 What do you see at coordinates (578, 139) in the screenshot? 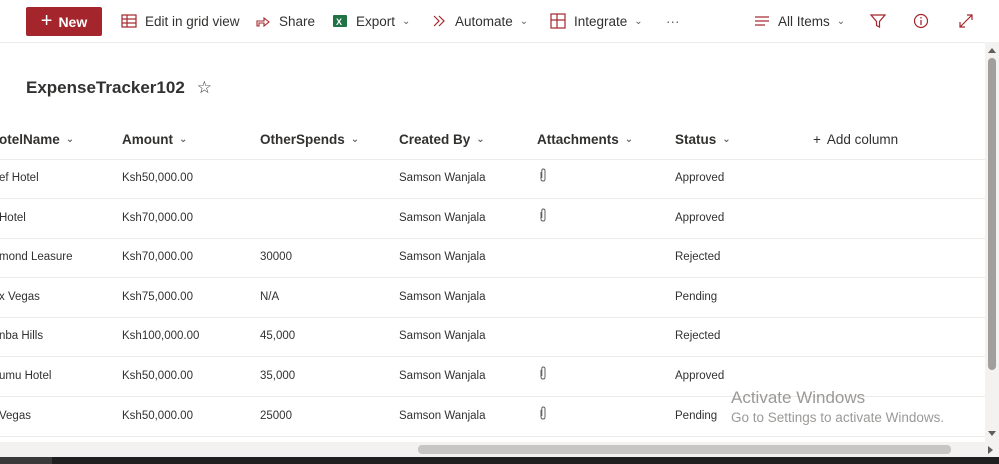
I see `column-header-label: Attachments` at bounding box center [578, 139].